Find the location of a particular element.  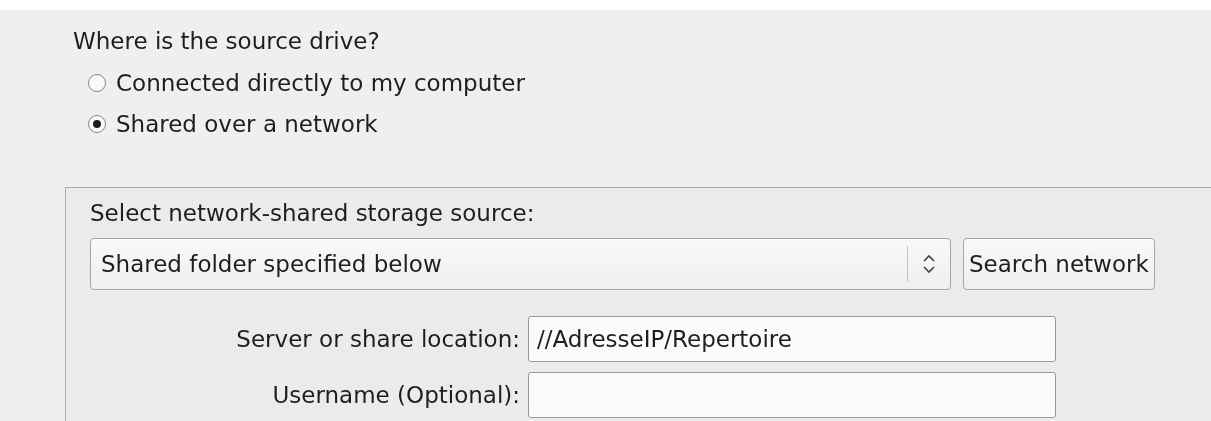

panel-title: Select network-shared storage source: is located at coordinates (312, 213).